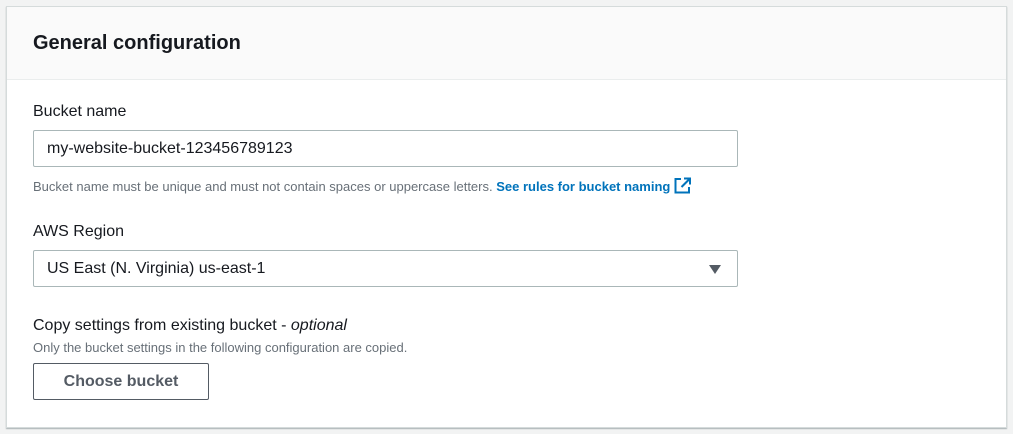 Image resolution: width=1013 pixels, height=434 pixels. I want to click on aws-region-select: US East (N. Virginia) us-east-1, so click(385, 268).